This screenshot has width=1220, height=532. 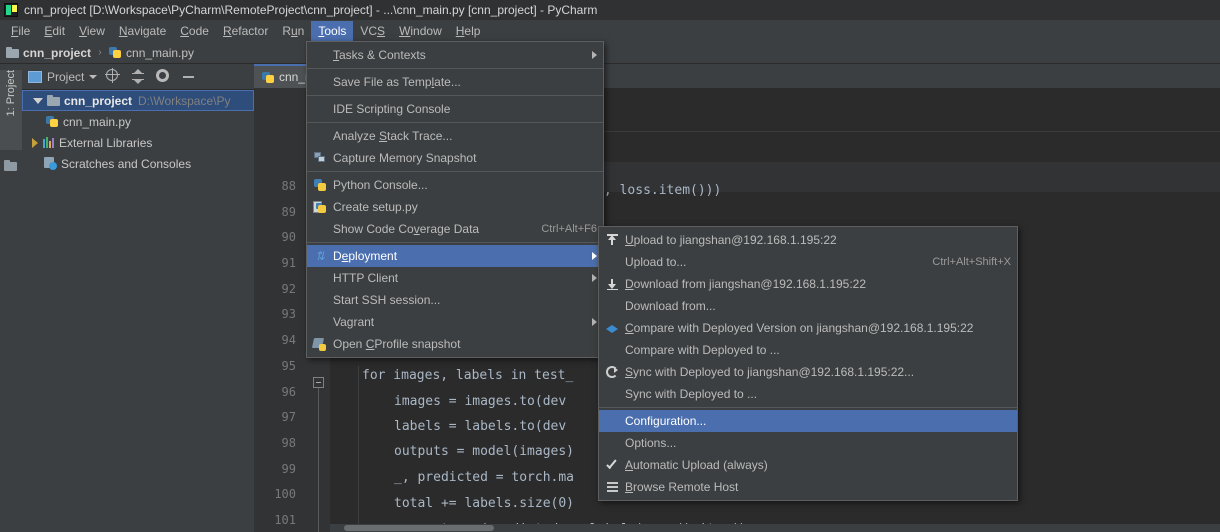 What do you see at coordinates (288, 469) in the screenshot?
I see `line-number: 99` at bounding box center [288, 469].